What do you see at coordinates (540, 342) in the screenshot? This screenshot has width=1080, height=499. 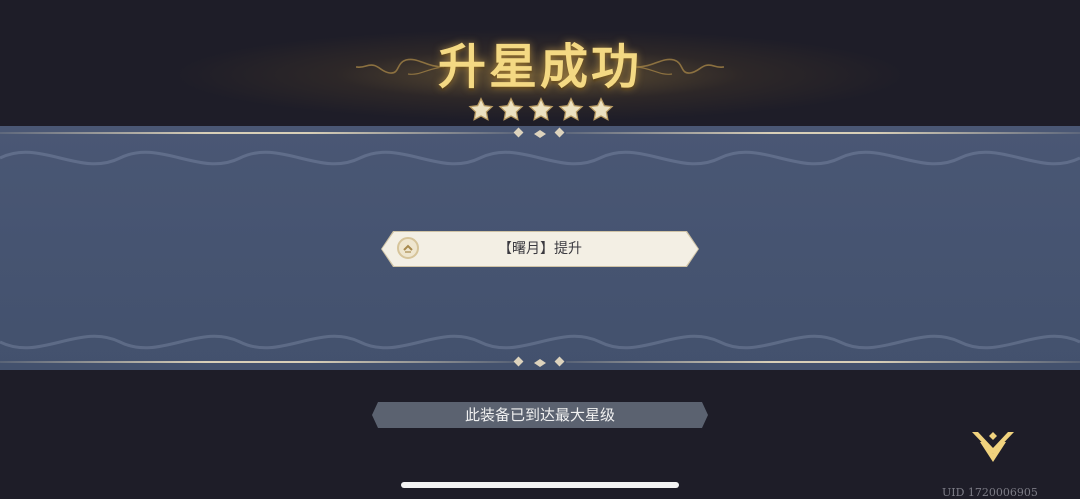 I see `banner-pattern-bottom` at bounding box center [540, 342].